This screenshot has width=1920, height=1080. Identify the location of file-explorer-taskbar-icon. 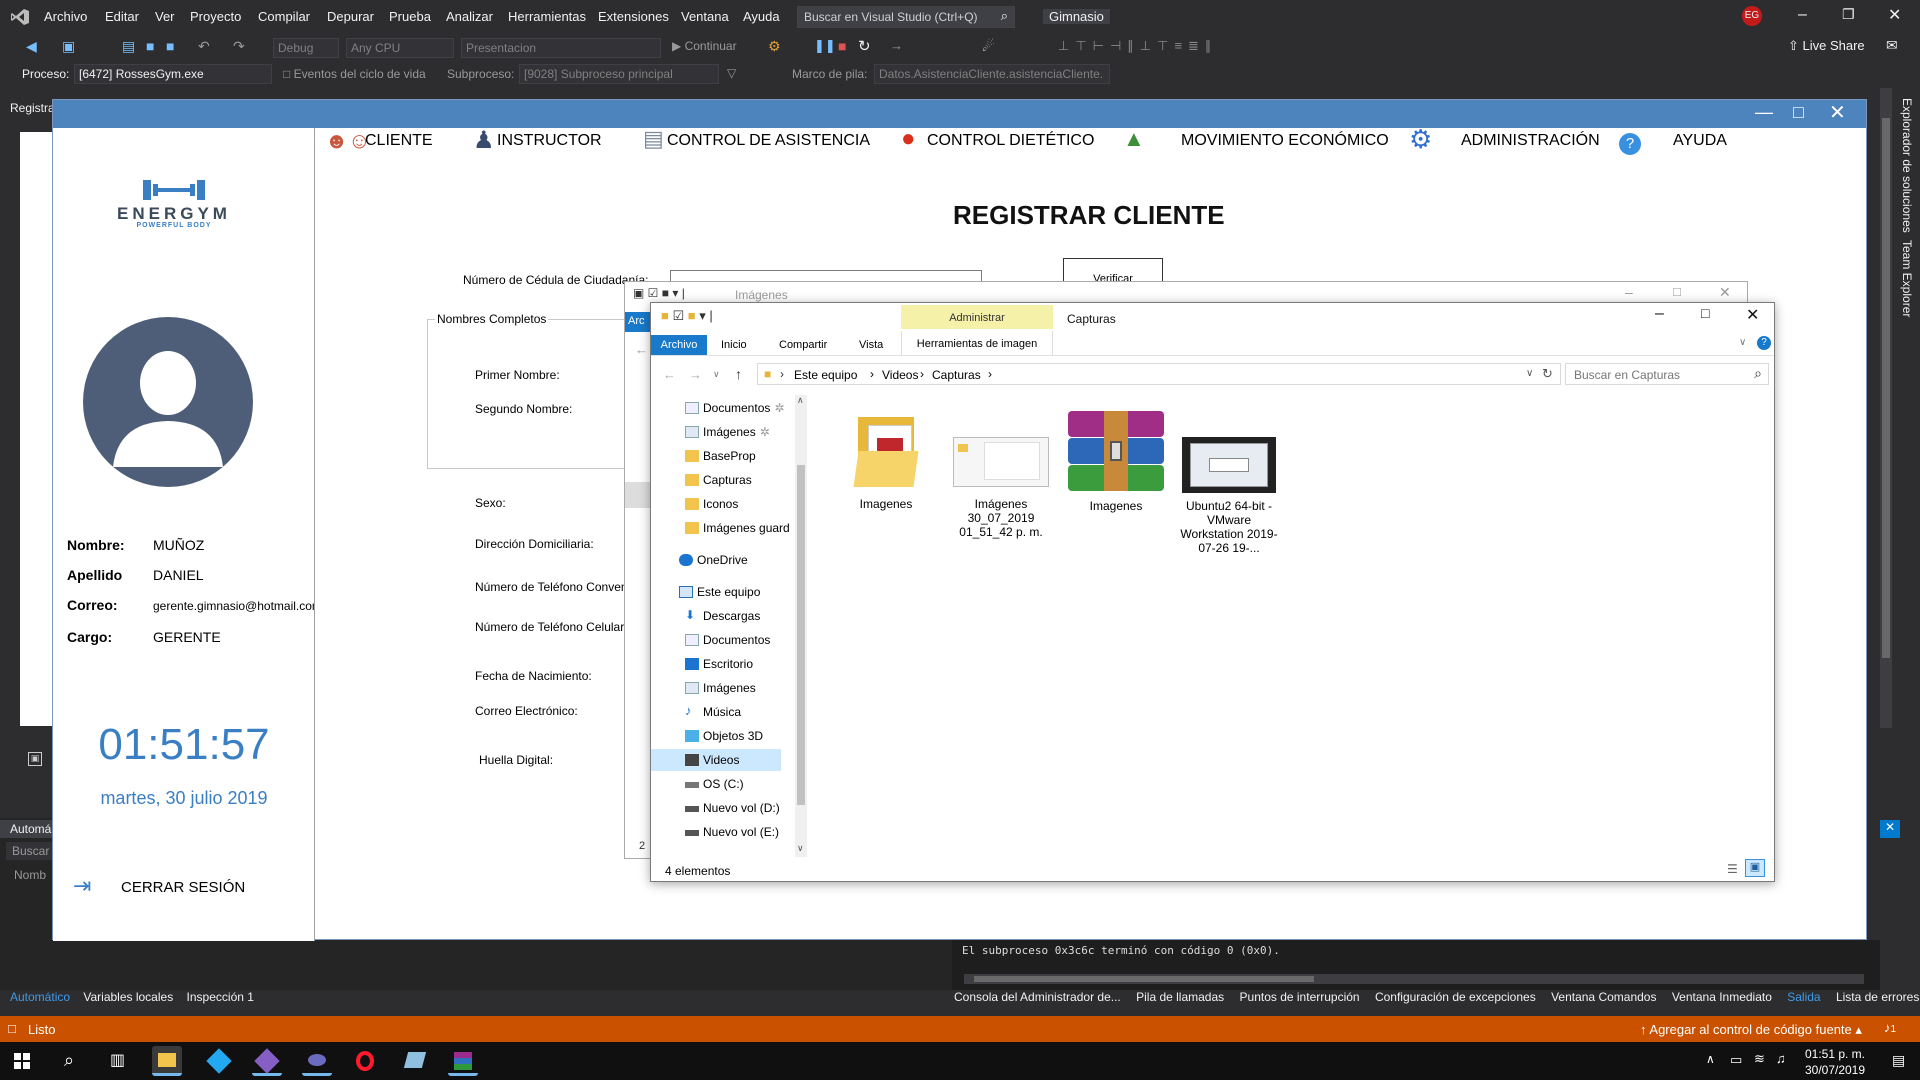
(167, 1061).